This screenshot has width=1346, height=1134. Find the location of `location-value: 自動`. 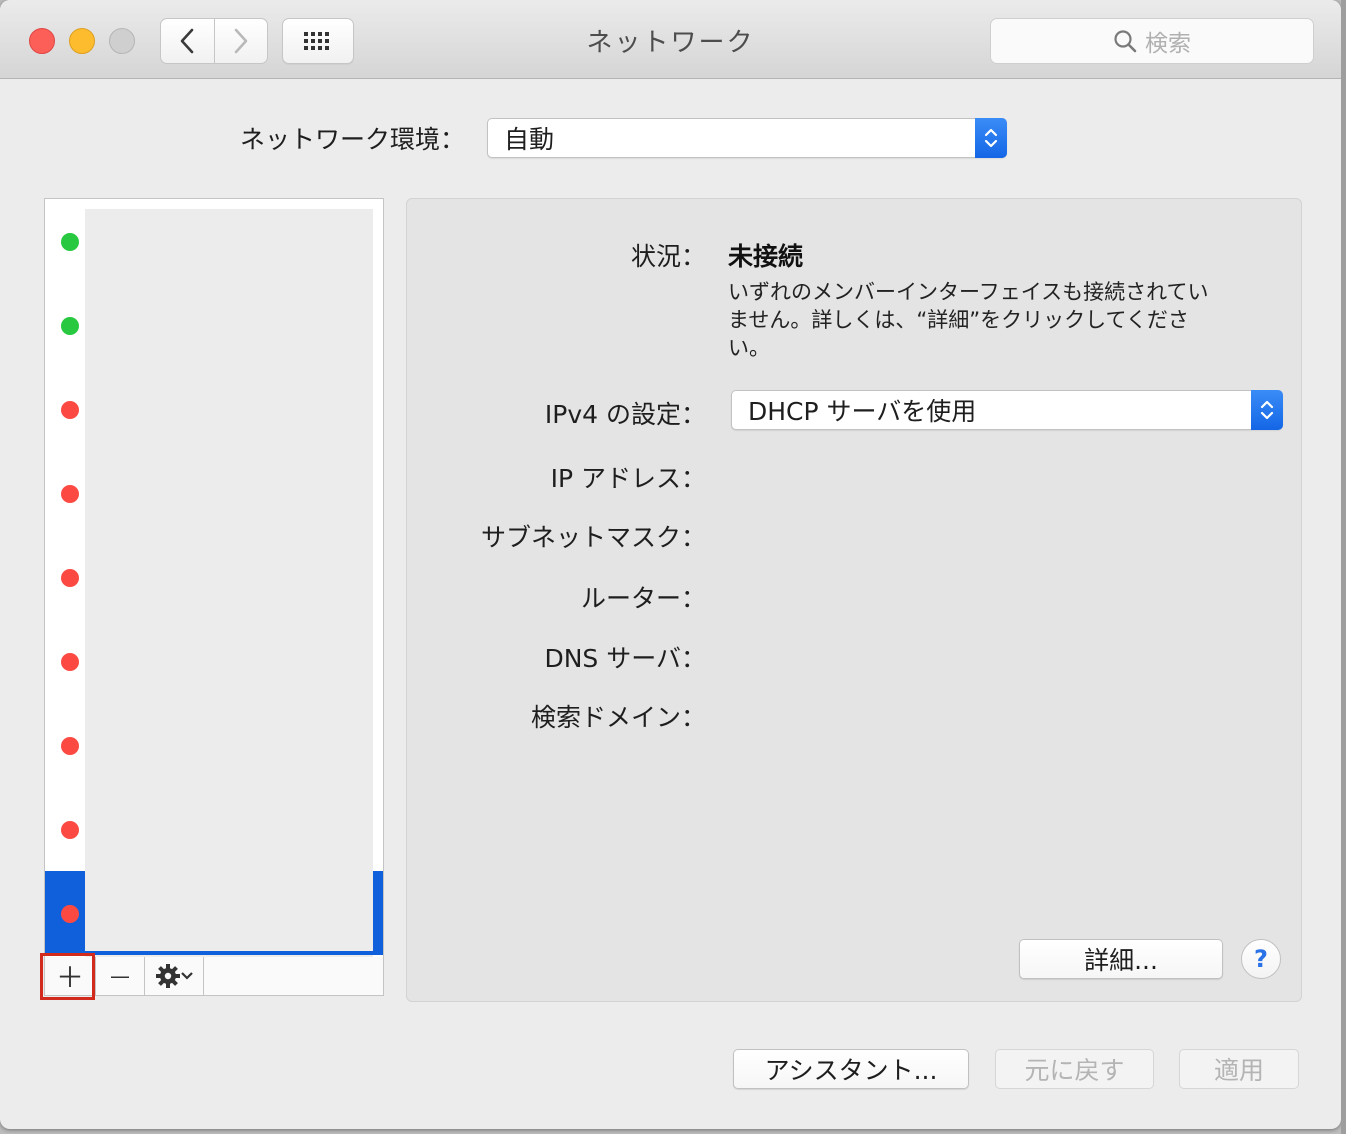

location-value: 自動 is located at coordinates (529, 139).